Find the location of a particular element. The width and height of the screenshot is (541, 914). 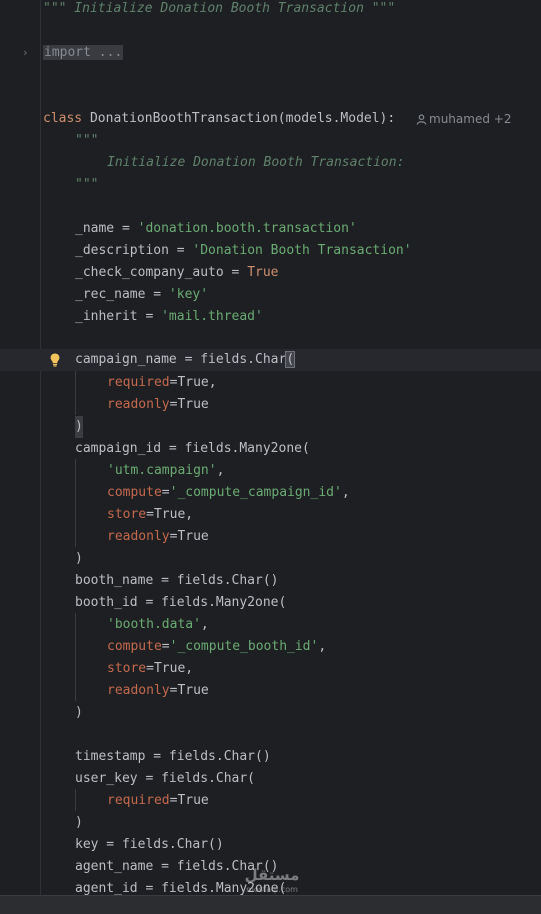

docstring-open: """ is located at coordinates (87, 140).